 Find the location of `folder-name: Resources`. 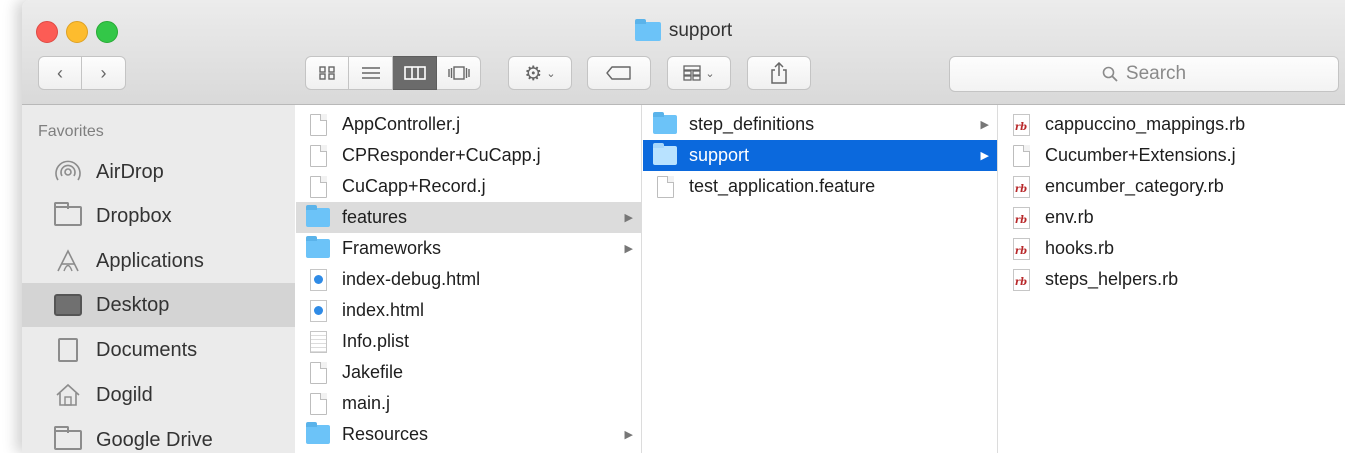

folder-name: Resources is located at coordinates (385, 434).